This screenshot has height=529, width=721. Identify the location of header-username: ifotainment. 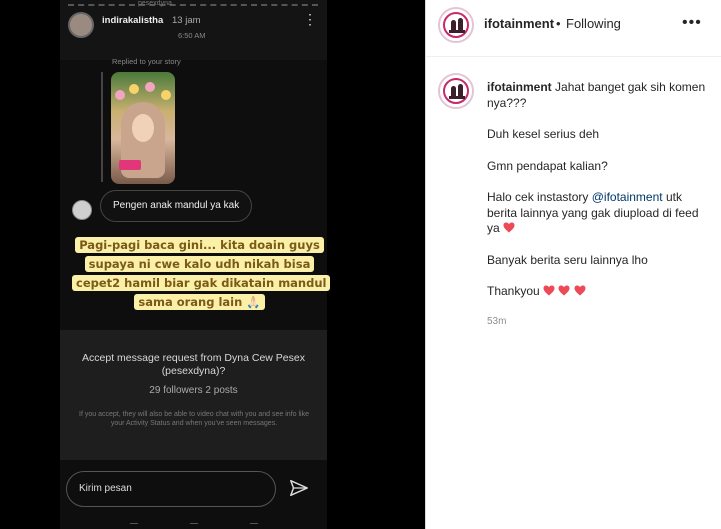
(519, 23).